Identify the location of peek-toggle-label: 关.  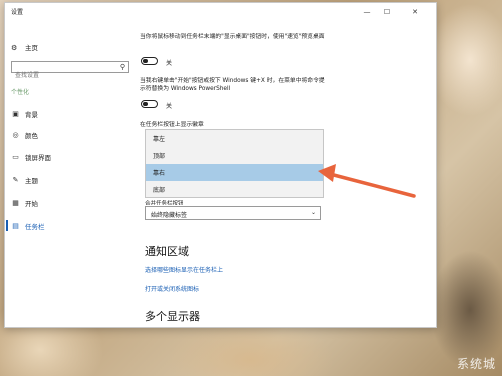
(169, 63).